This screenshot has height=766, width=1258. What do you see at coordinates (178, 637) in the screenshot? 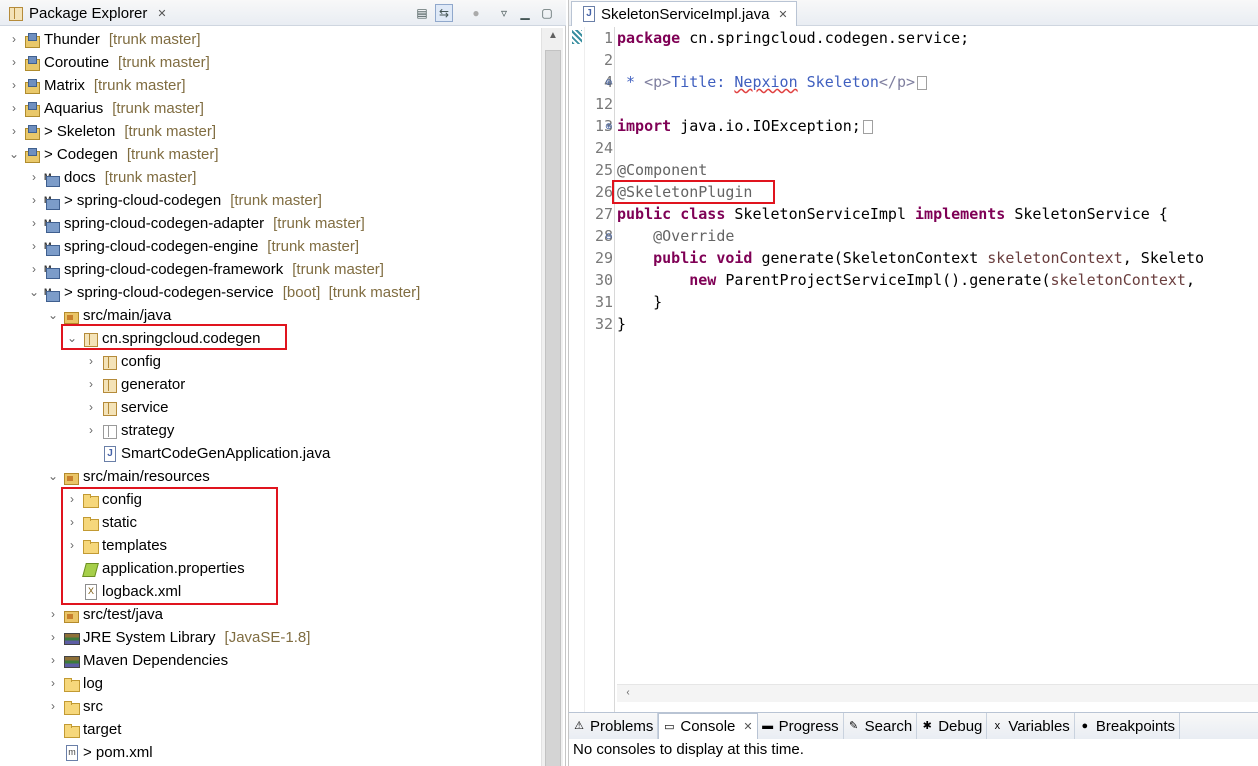
I see `tree-item: › JRE System Library [JavaSE-1.8]` at bounding box center [178, 637].